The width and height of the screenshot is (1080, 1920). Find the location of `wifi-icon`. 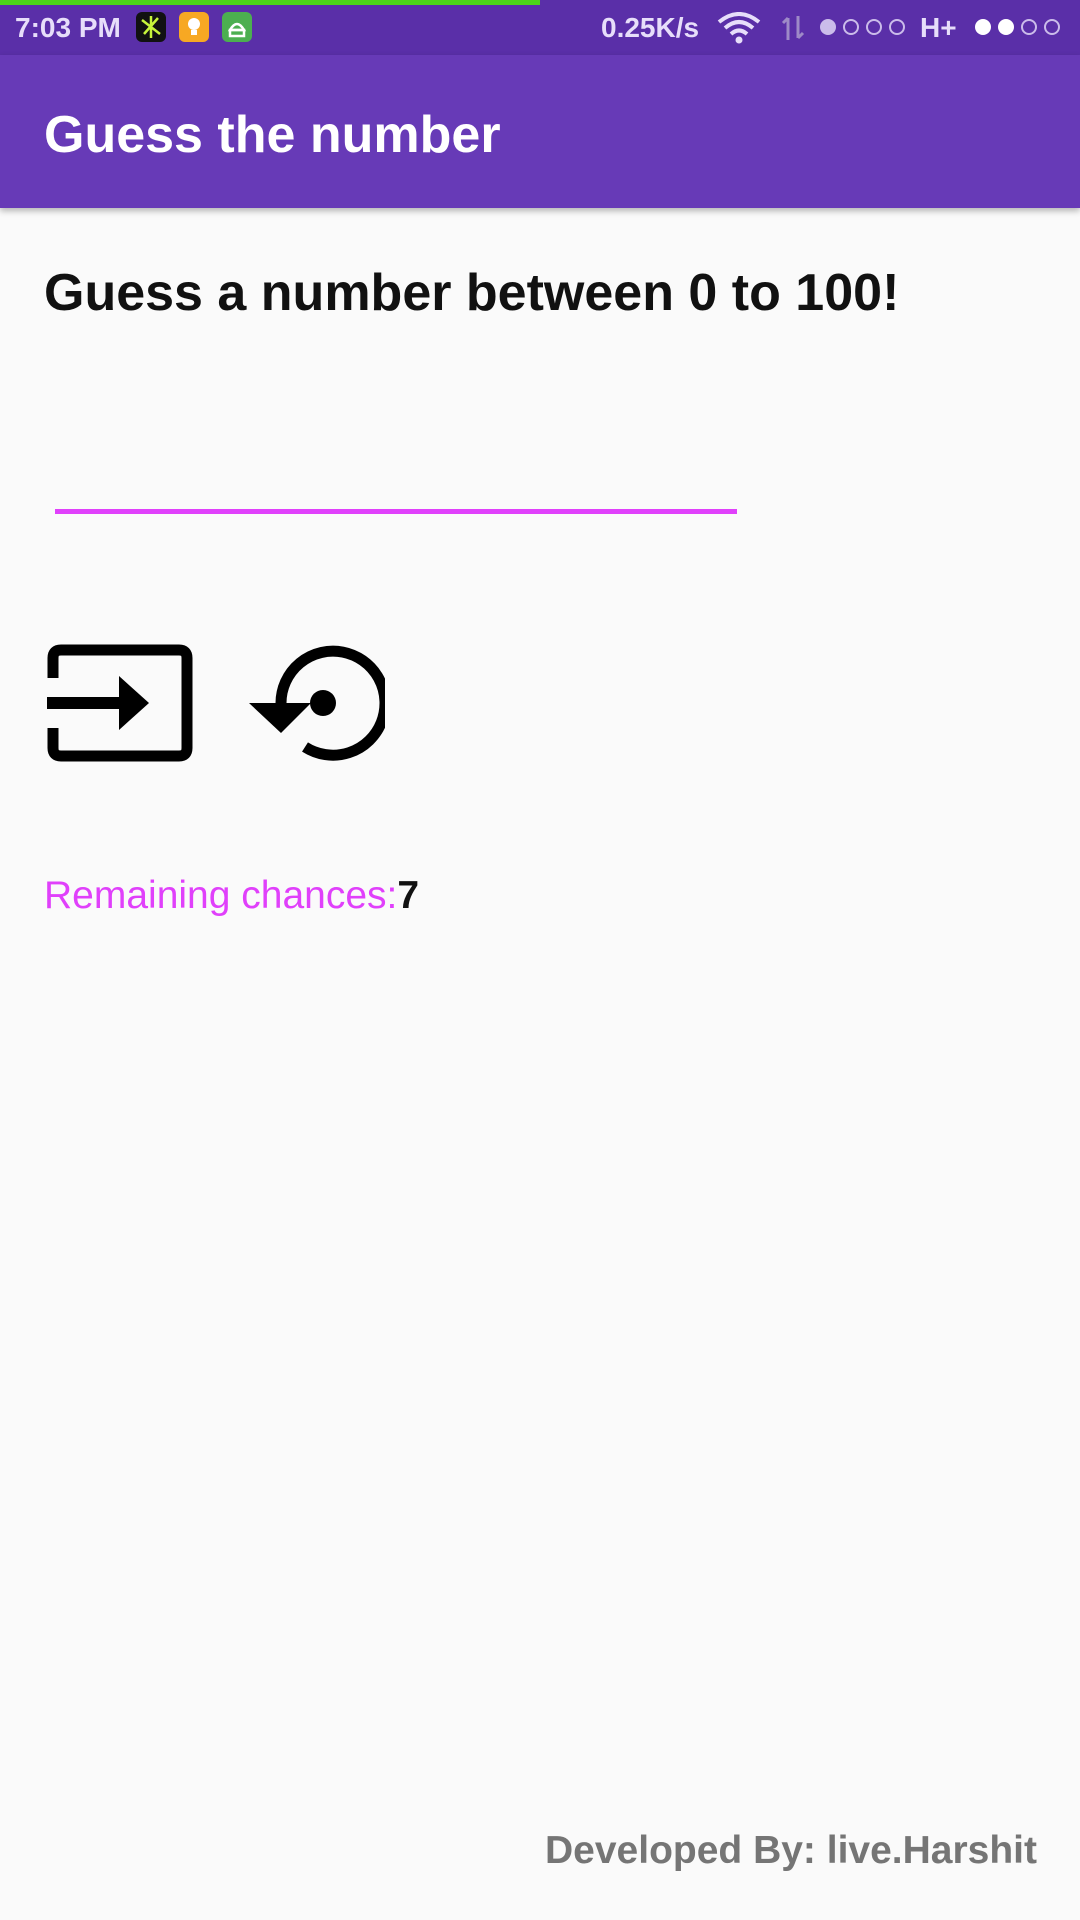

wifi-icon is located at coordinates (739, 30).